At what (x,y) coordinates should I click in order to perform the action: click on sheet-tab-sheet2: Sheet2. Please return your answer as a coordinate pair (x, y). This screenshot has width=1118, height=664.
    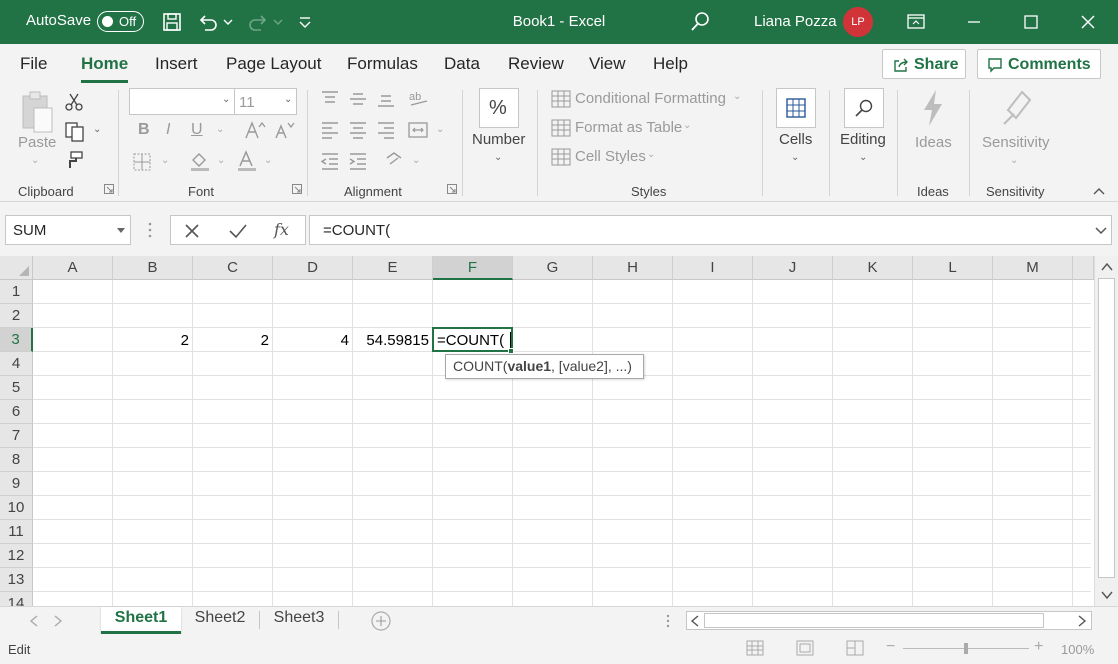
    Looking at the image, I should click on (220, 620).